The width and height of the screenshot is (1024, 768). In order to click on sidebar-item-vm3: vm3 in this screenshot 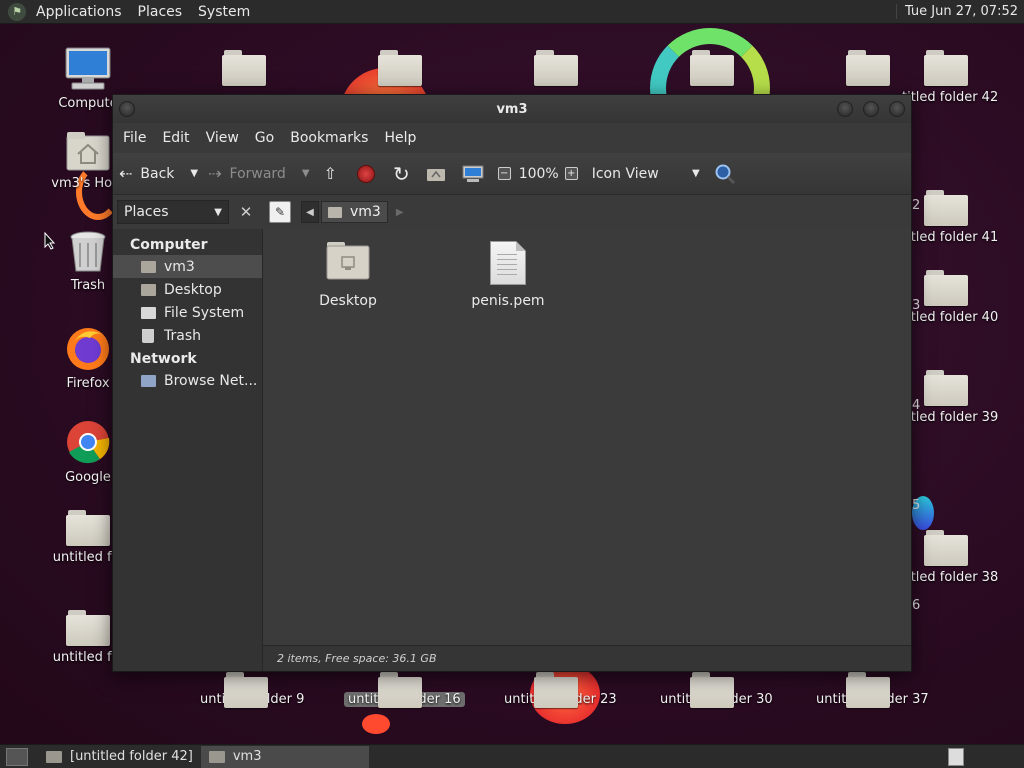, I will do `click(187, 266)`.